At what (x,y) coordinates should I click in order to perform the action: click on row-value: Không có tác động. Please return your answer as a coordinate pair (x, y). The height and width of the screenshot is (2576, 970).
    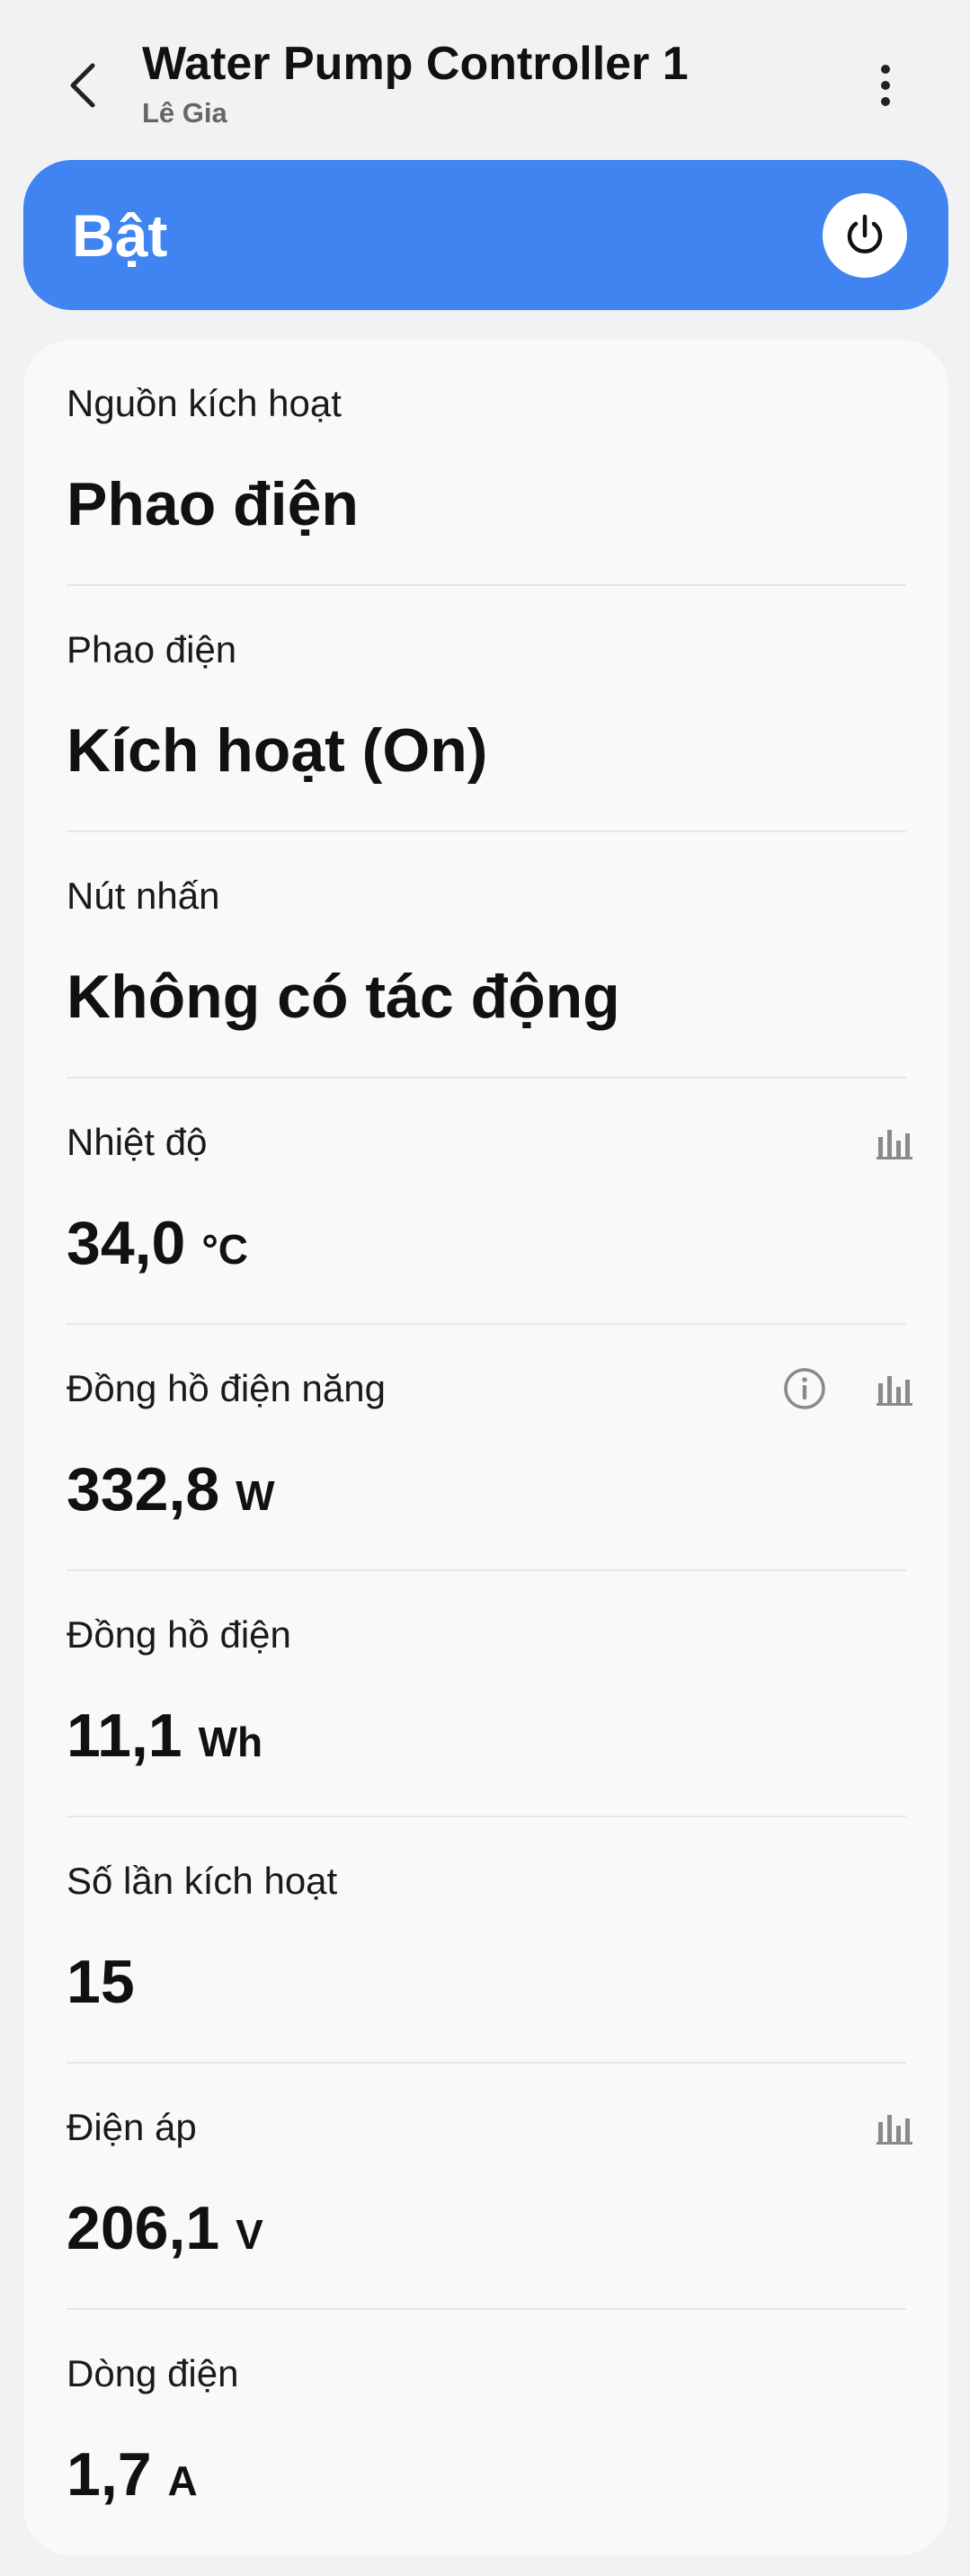
    Looking at the image, I should click on (343, 997).